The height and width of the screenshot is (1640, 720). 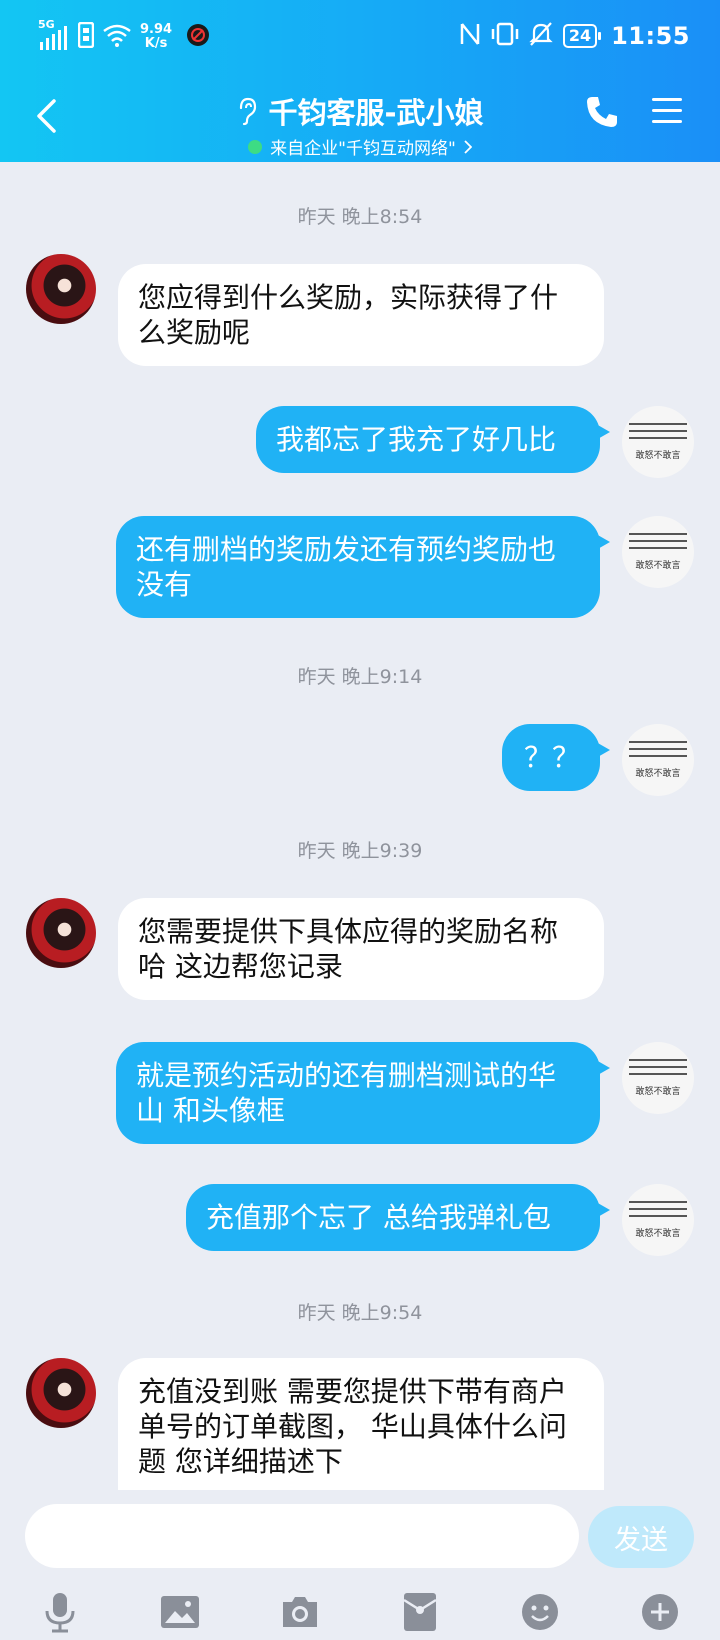 What do you see at coordinates (361, 315) in the screenshot?
I see `incoming-message: 您应得到什么奖励，实际获得了什么奖励呢` at bounding box center [361, 315].